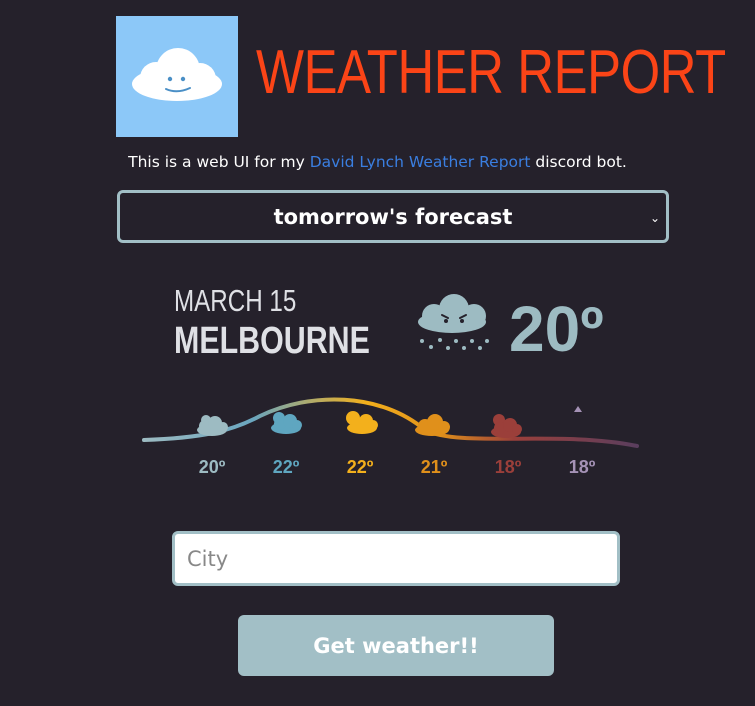 The width and height of the screenshot is (755, 706). What do you see at coordinates (453, 322) in the screenshot?
I see `rain-cloud-icon` at bounding box center [453, 322].